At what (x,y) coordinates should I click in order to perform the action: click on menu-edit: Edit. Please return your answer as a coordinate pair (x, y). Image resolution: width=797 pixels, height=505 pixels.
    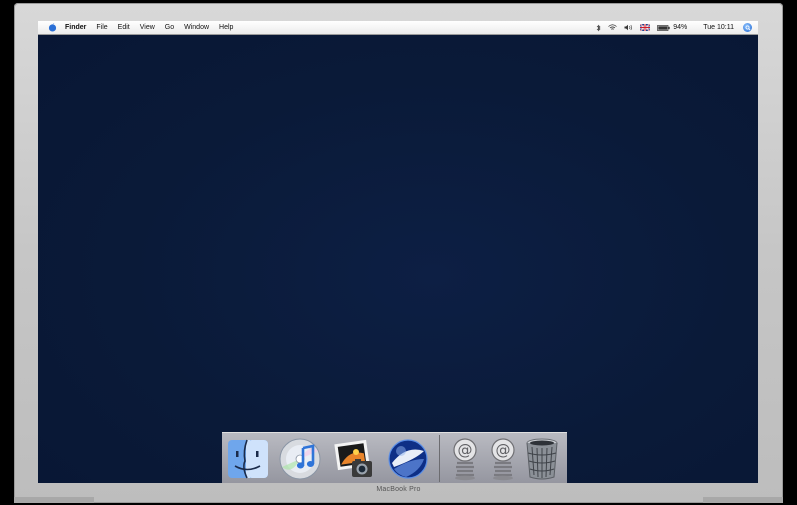
    Looking at the image, I should click on (124, 27).